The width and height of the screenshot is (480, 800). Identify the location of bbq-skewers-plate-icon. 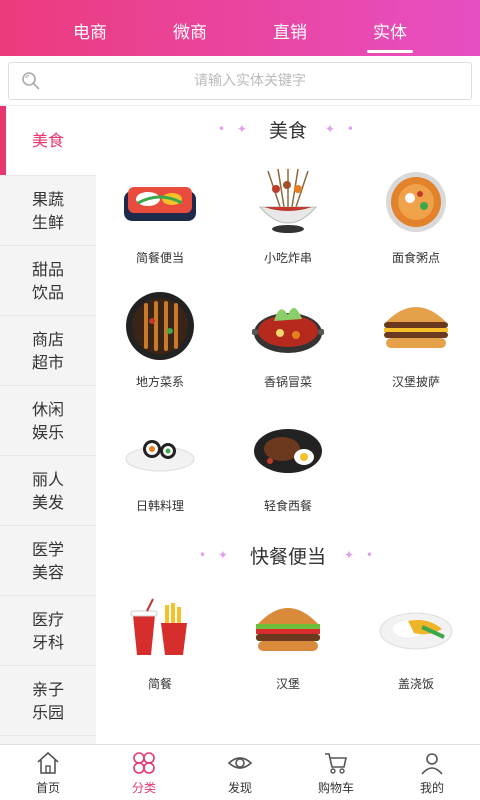
(160, 326).